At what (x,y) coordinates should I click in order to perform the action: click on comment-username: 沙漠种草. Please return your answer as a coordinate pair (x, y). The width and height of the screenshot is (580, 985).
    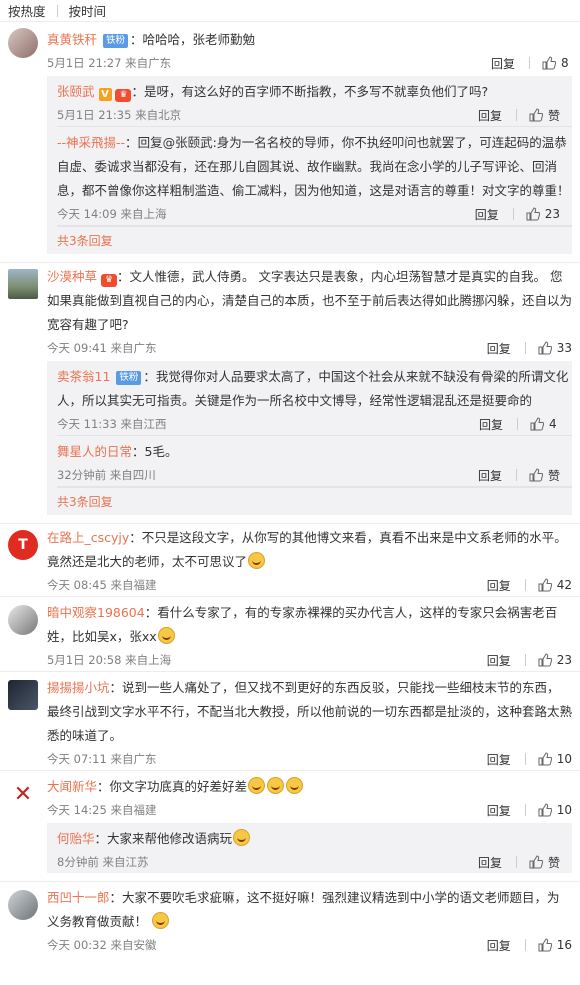
    Looking at the image, I should click on (72, 276).